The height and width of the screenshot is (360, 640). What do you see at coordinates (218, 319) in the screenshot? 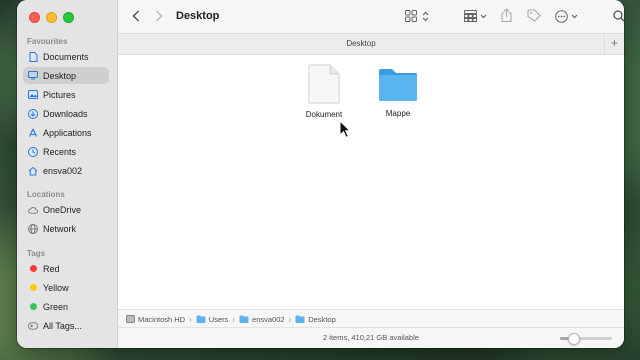
I see `path-label: Users` at bounding box center [218, 319].